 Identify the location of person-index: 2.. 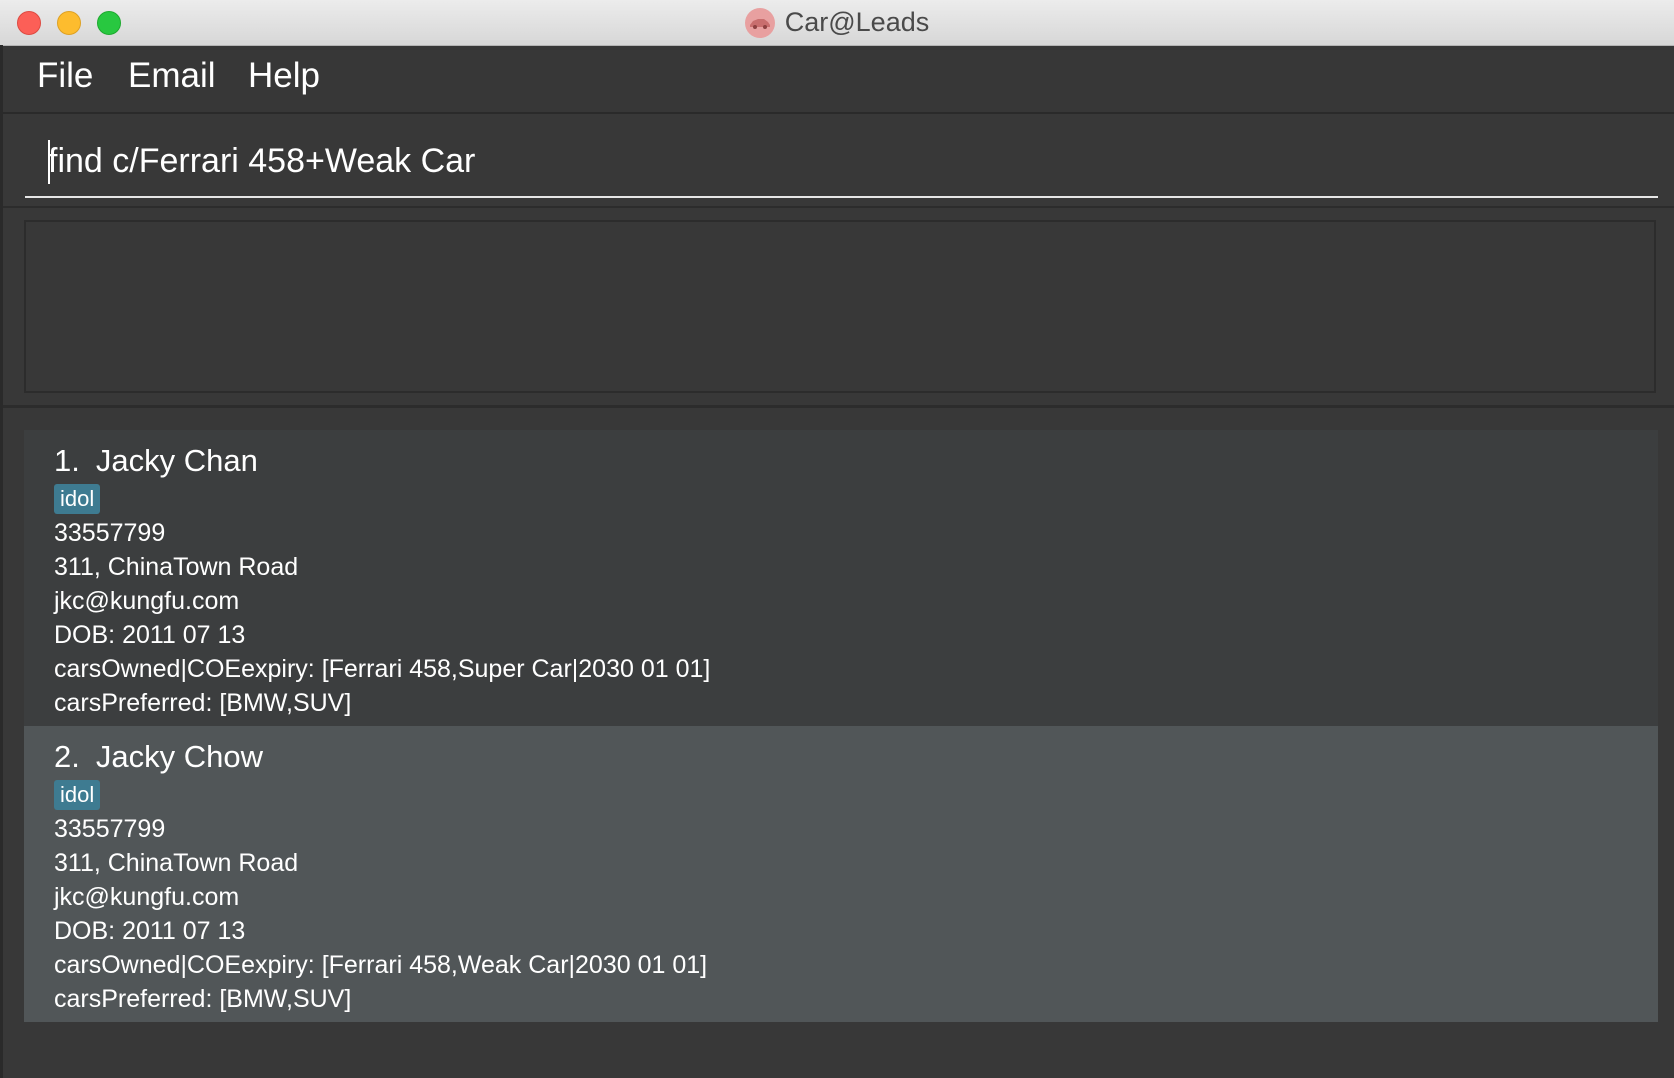
(67, 756).